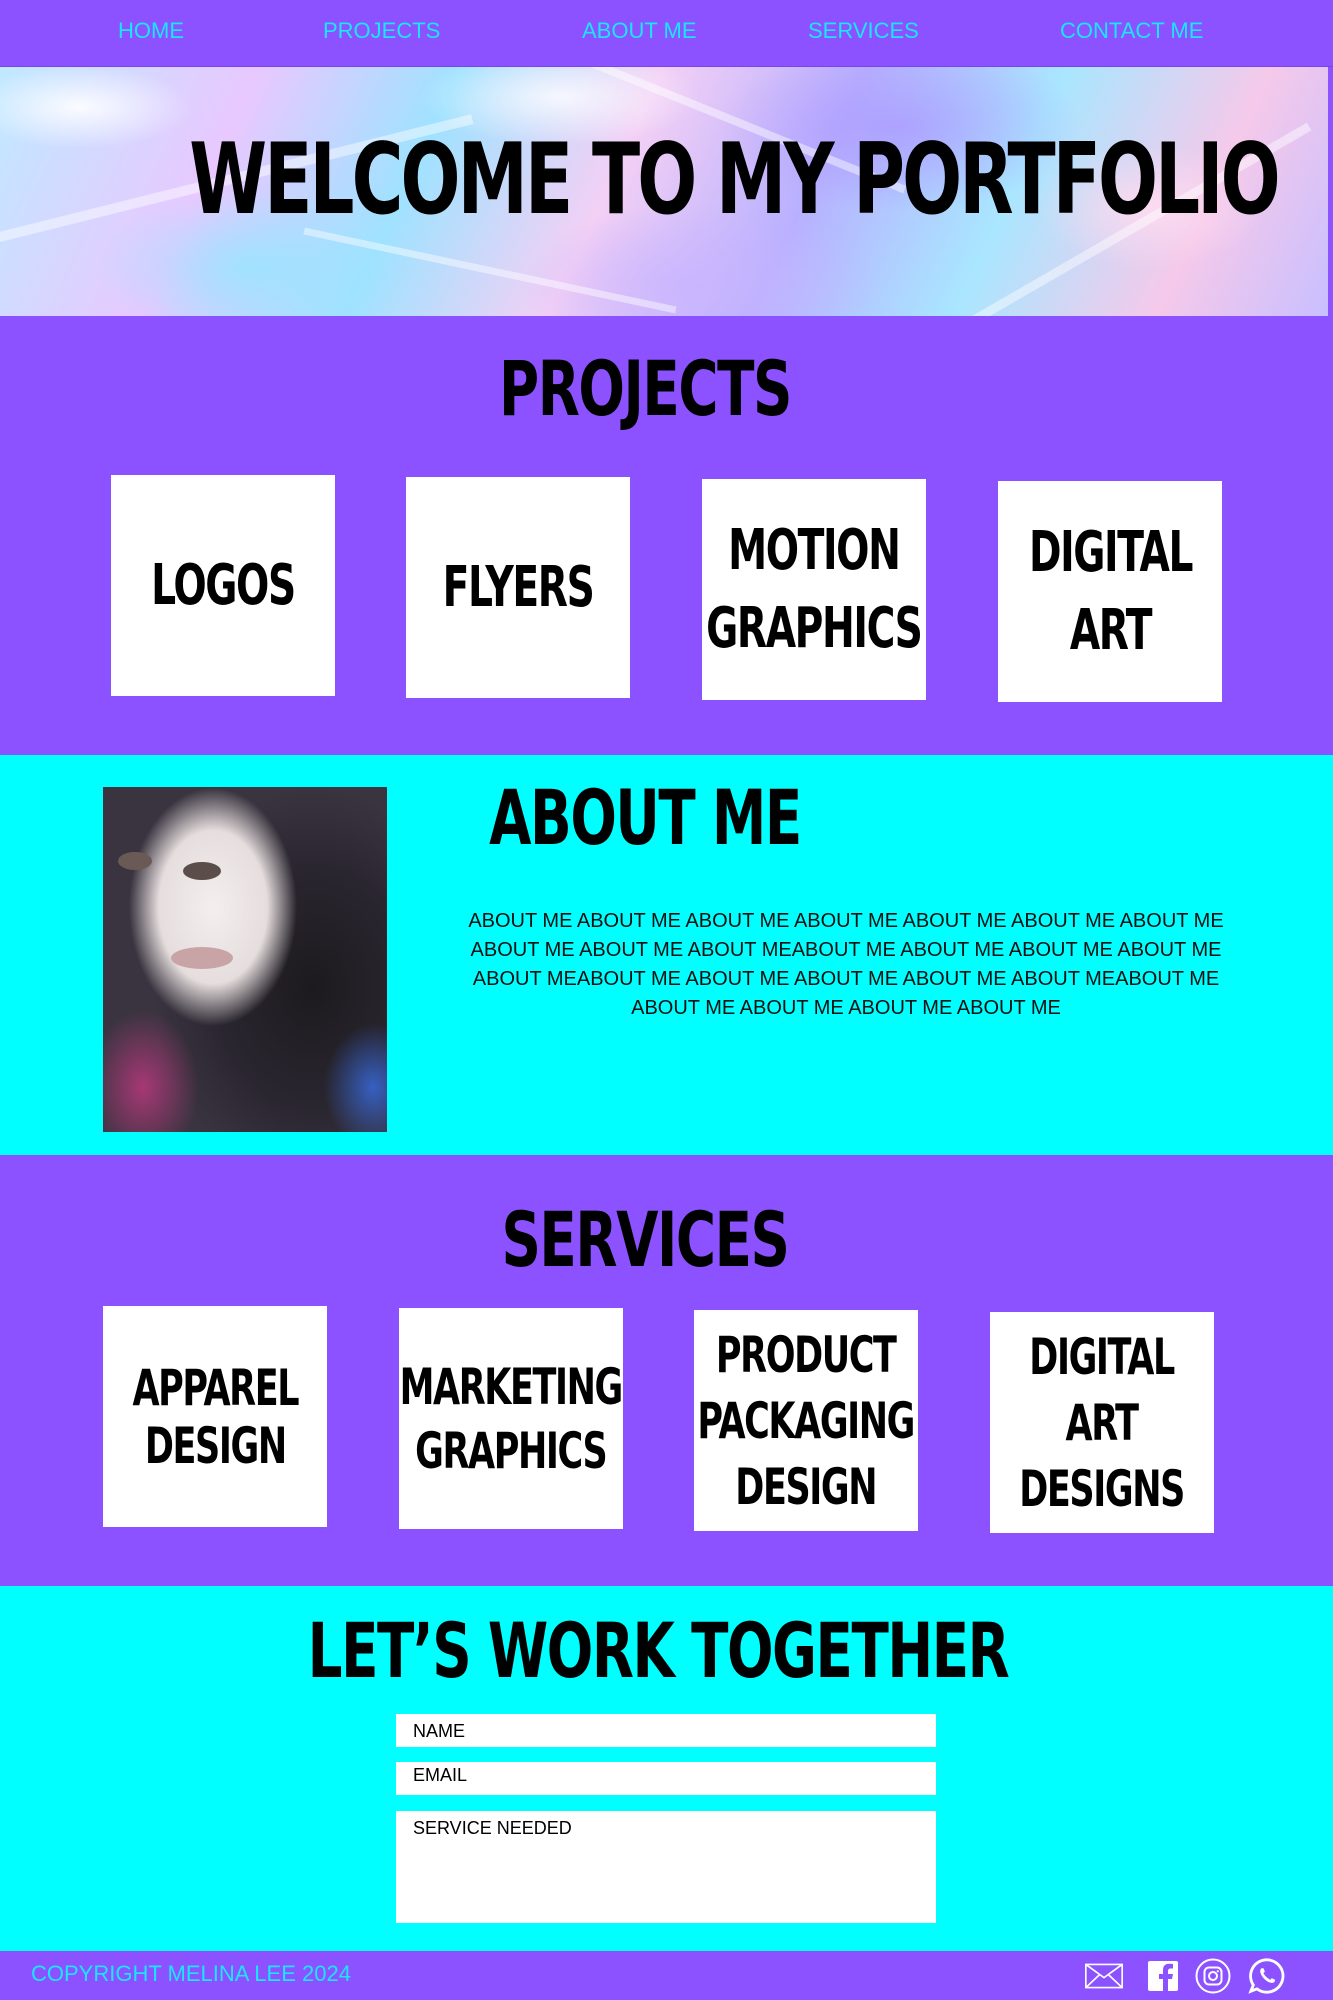 This screenshot has height=2000, width=1333. I want to click on nav-contact-link: CONTACT ME, so click(1131, 31).